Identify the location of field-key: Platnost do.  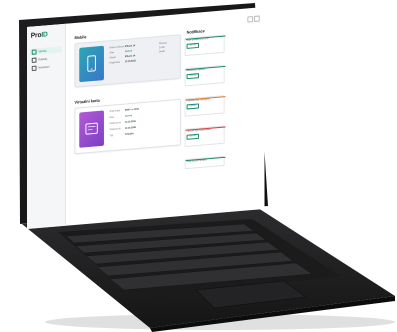
(115, 130).